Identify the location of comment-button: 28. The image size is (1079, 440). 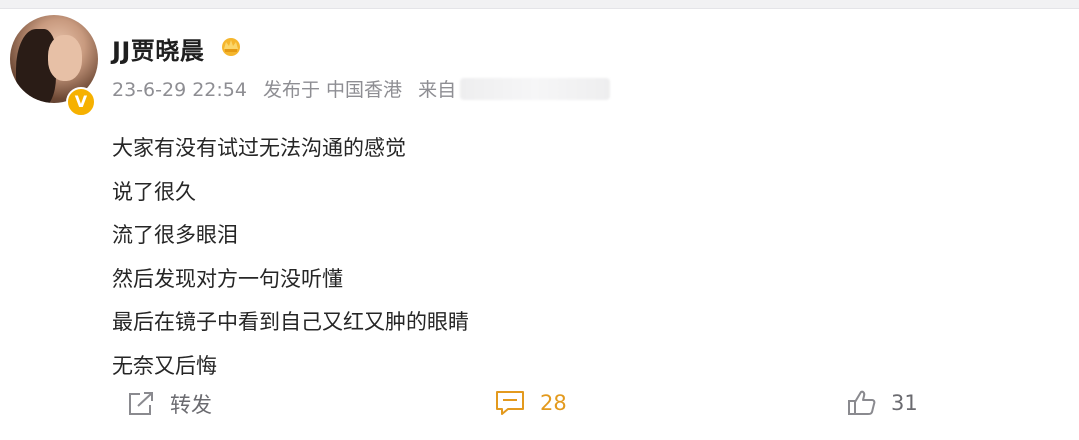
(530, 403).